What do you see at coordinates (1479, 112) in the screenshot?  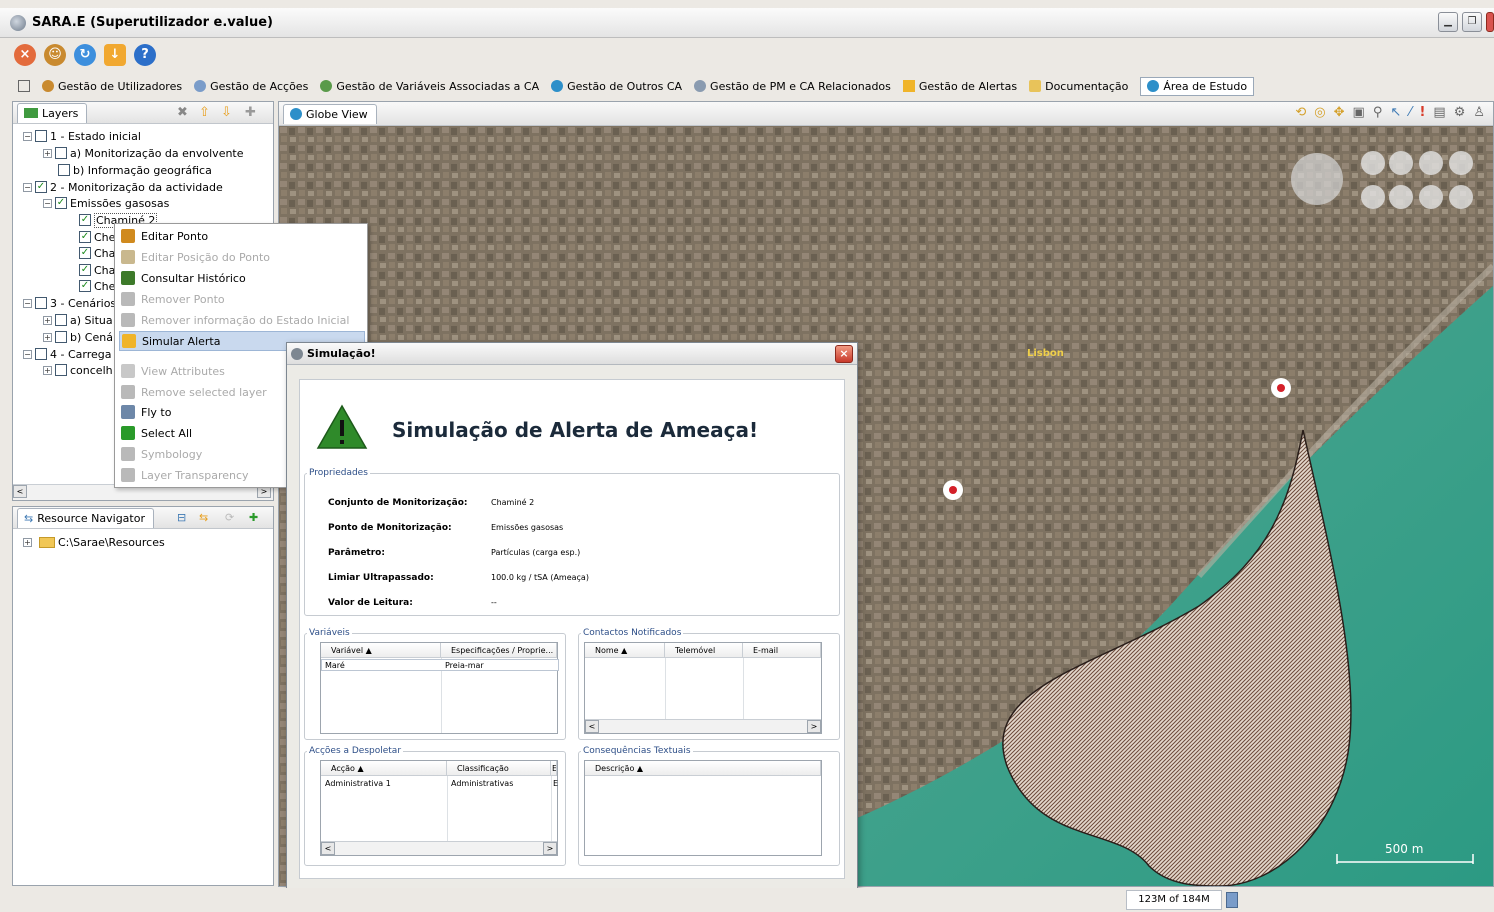 I see `person-icon: ♙` at bounding box center [1479, 112].